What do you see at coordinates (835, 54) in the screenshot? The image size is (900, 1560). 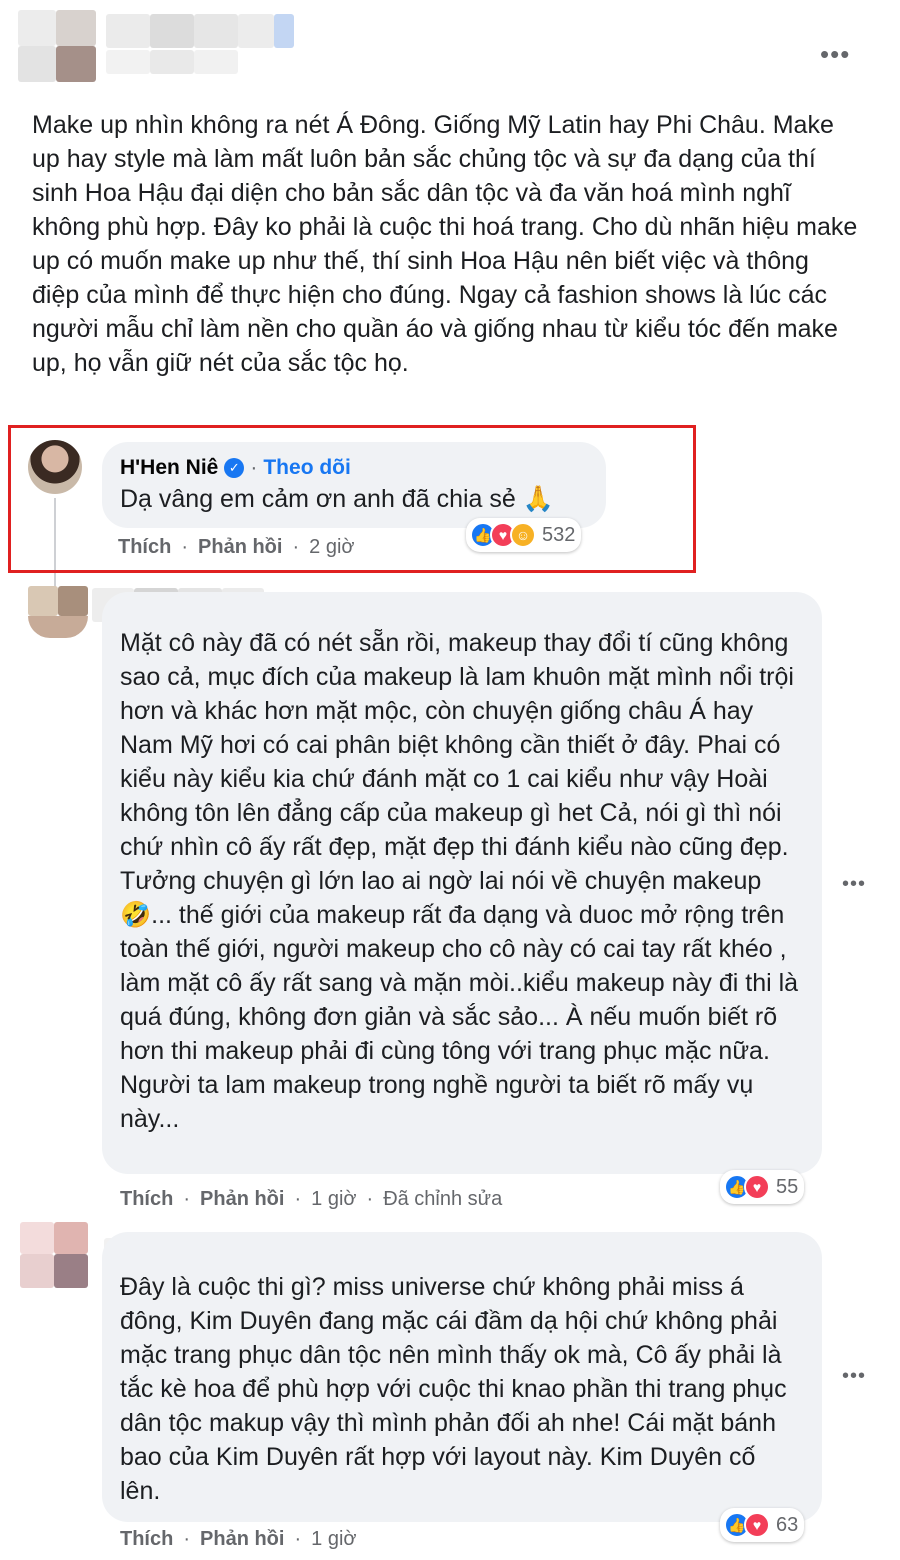 I see `post-more-options-icon: •••` at bounding box center [835, 54].